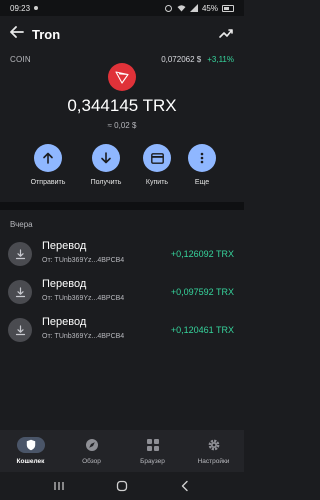  I want to click on home-icon, so click(122, 486).